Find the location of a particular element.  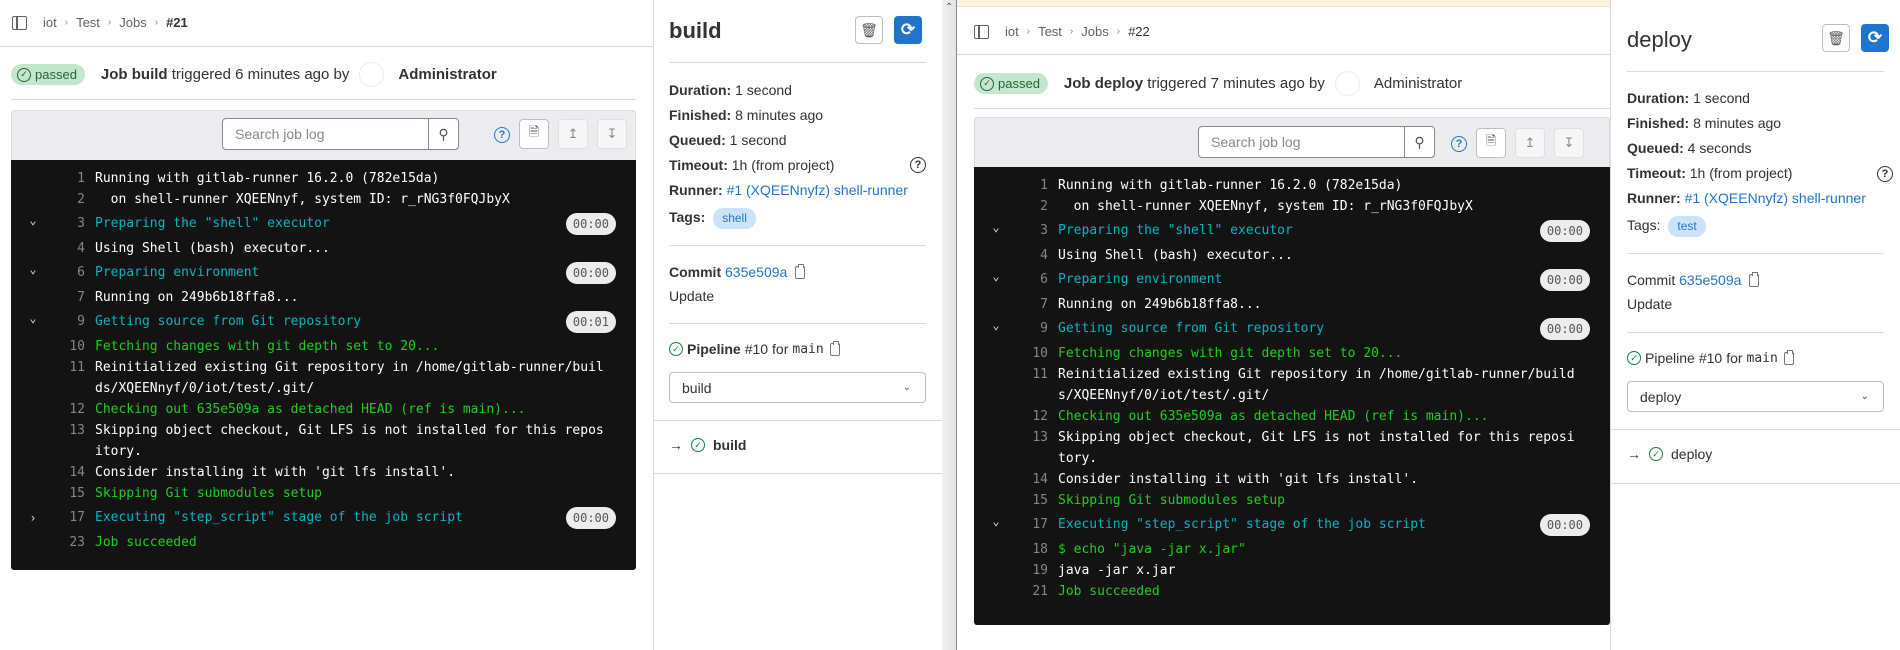

breadcrumb-current: #21 is located at coordinates (177, 22).